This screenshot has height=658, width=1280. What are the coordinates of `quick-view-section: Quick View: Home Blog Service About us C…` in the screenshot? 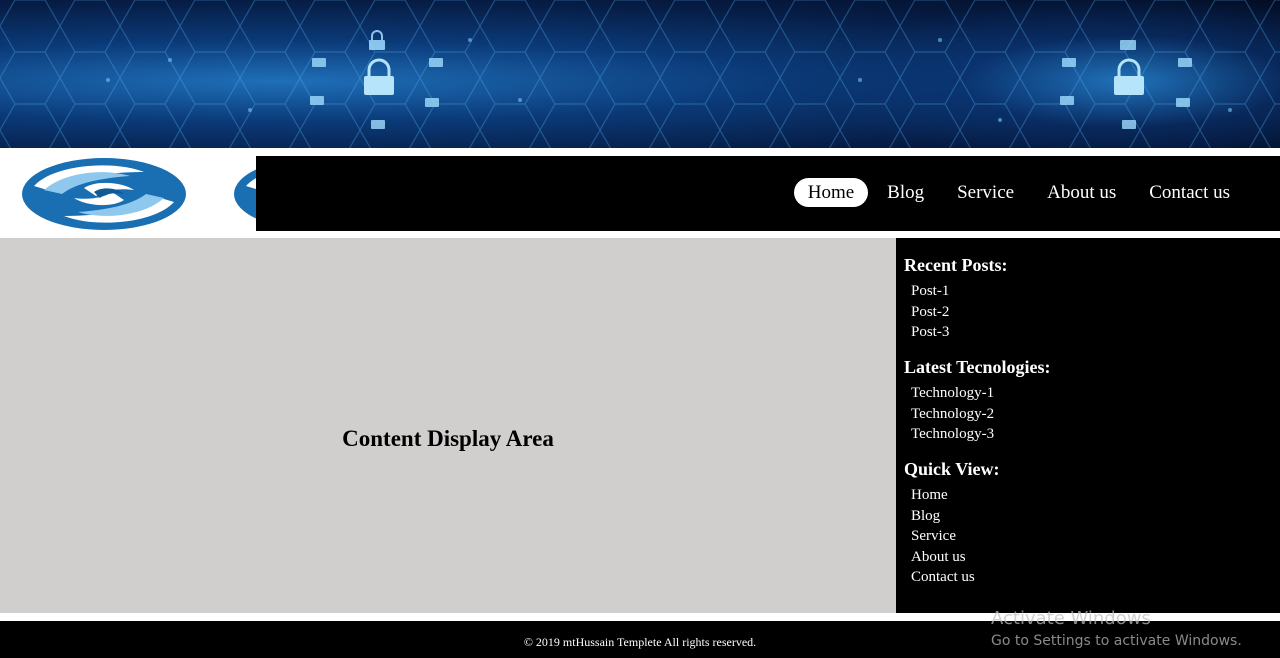 It's located at (1088, 523).